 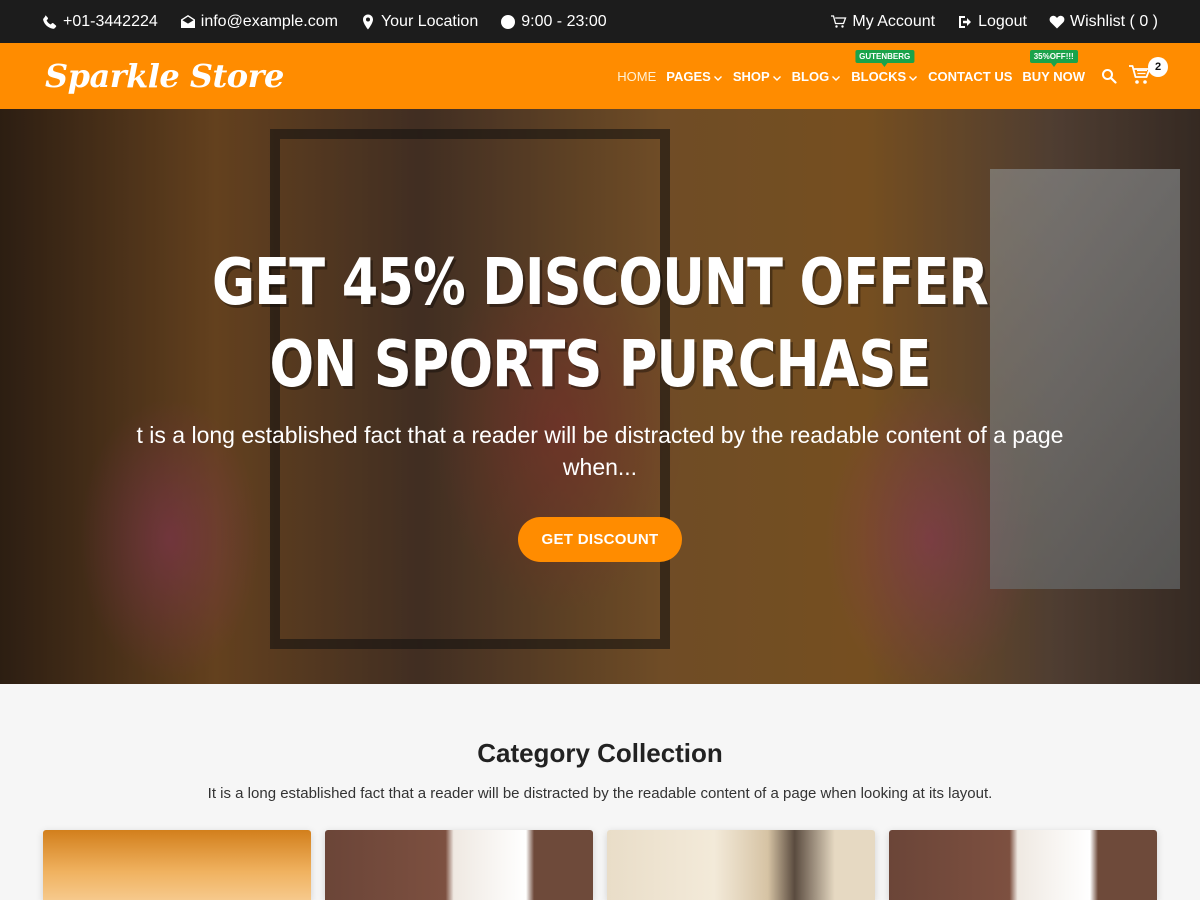 I want to click on location-link: Your Location, so click(x=419, y=22).